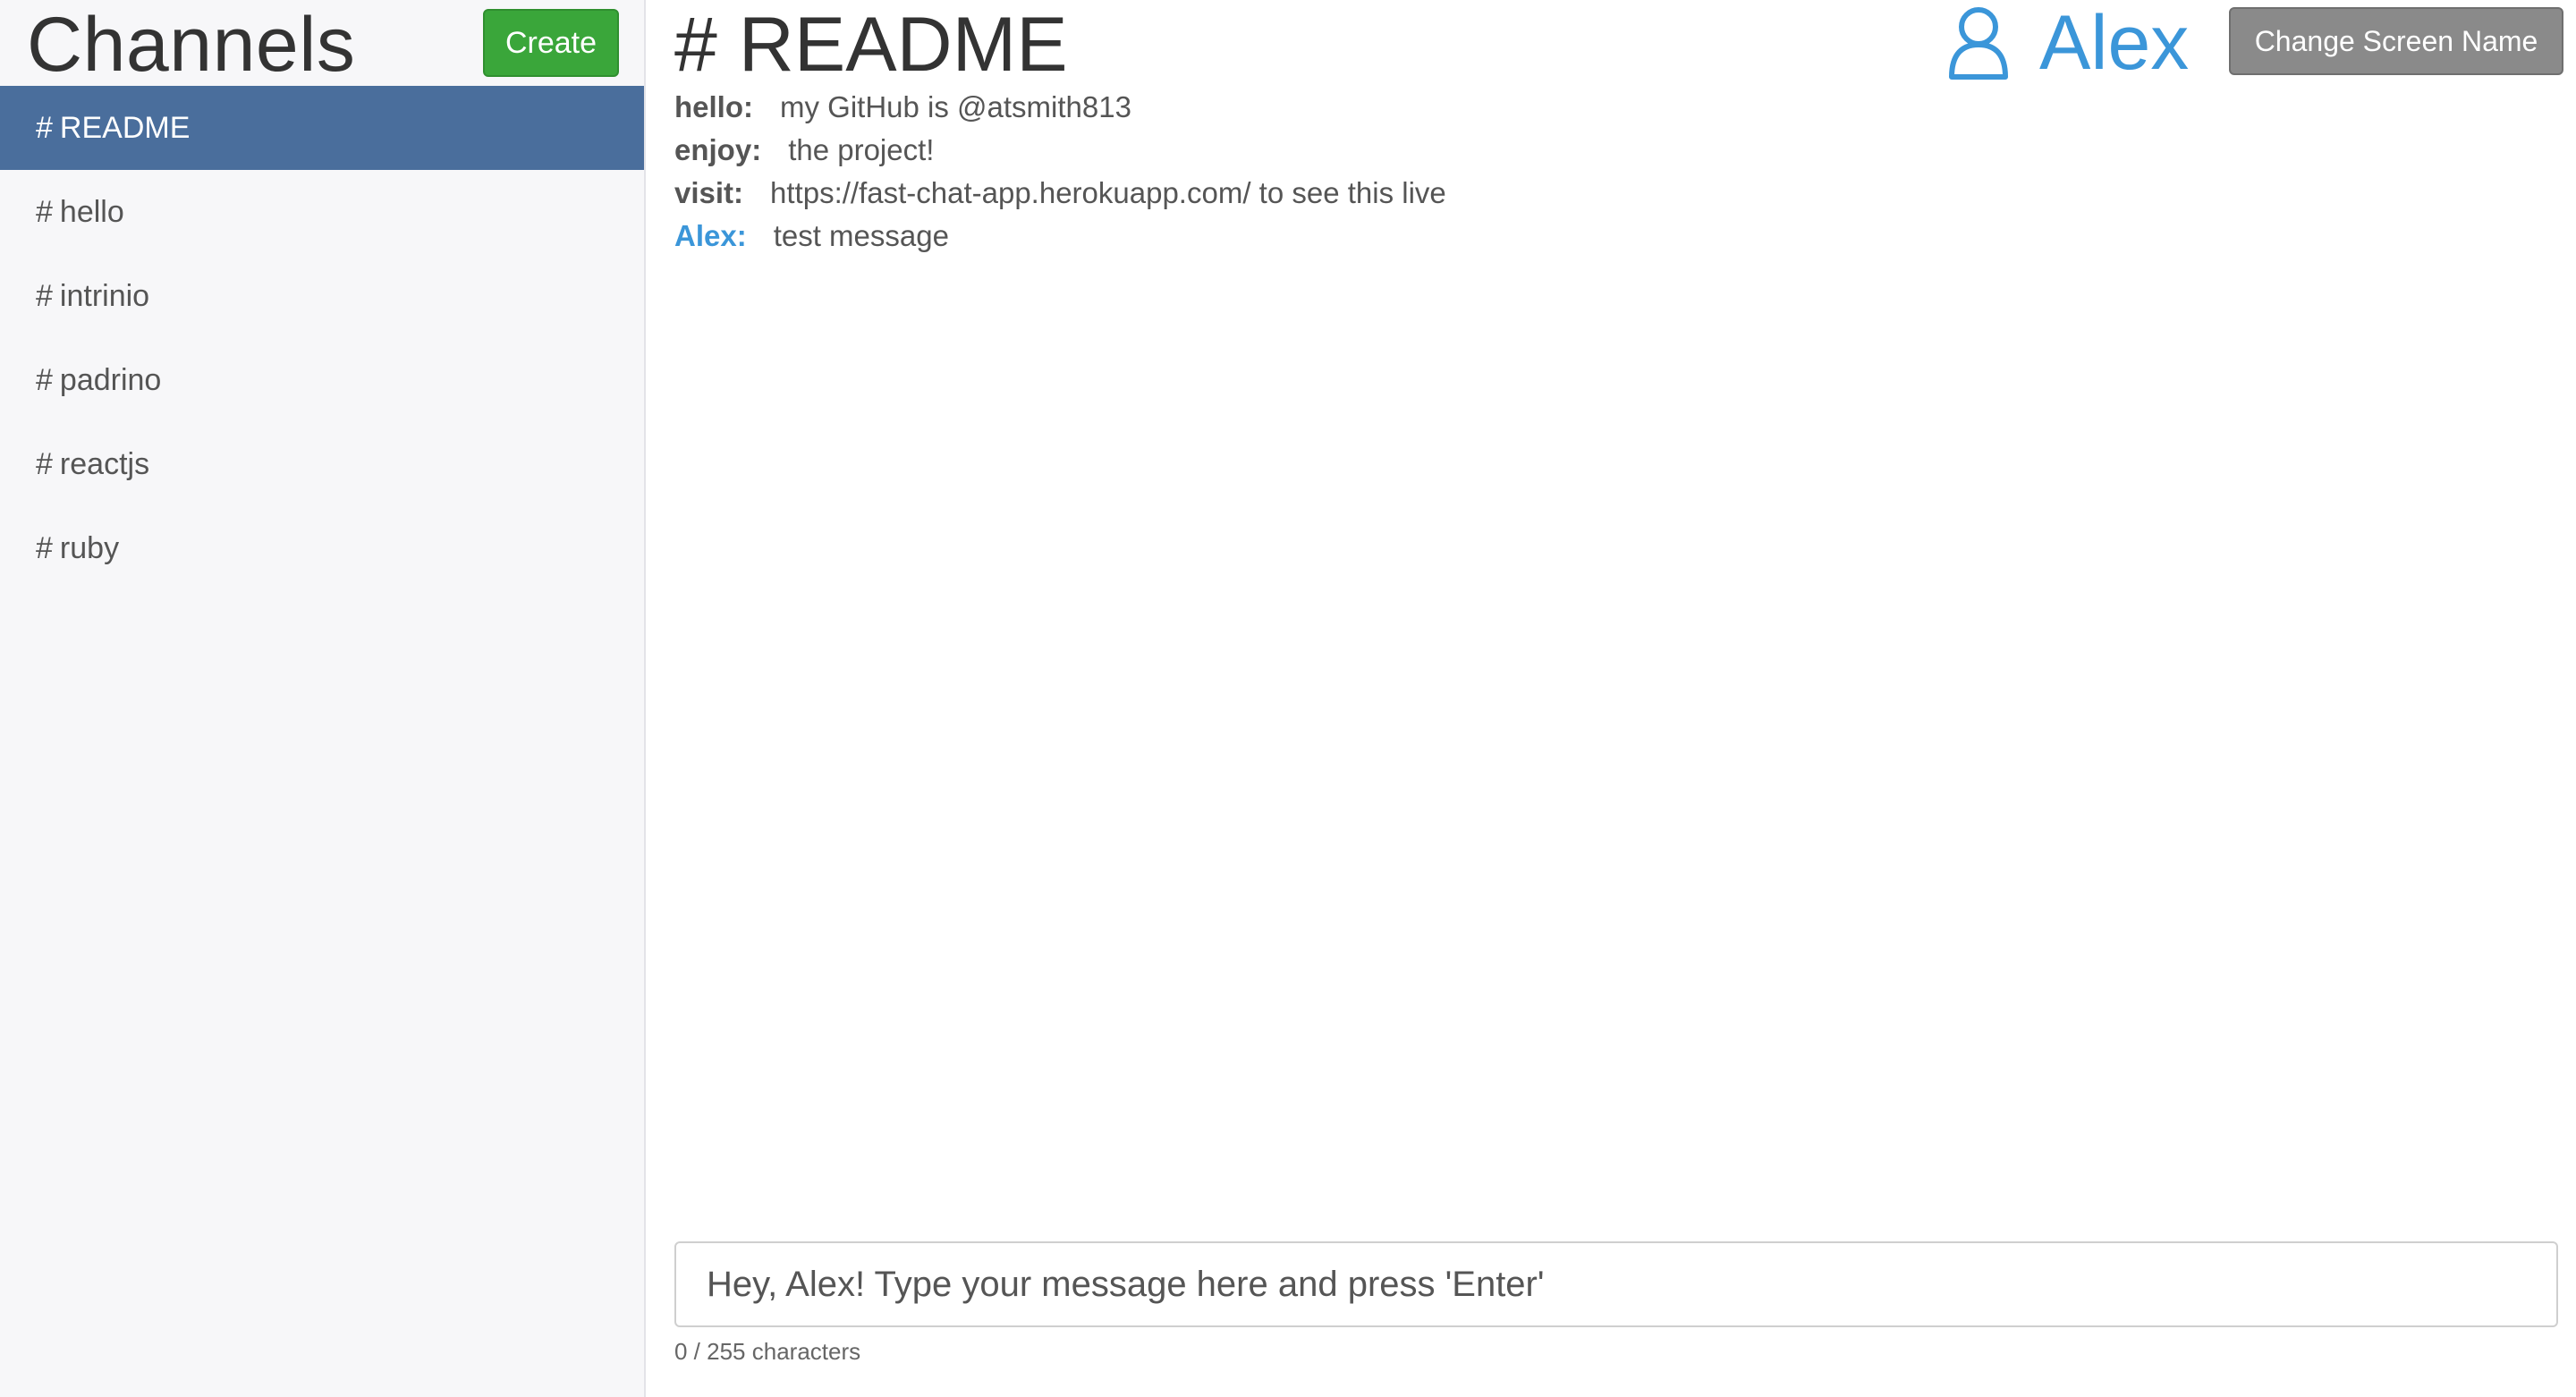 The width and height of the screenshot is (2576, 1397). Describe the element at coordinates (104, 464) in the screenshot. I see `channel-name: reactjs` at that location.